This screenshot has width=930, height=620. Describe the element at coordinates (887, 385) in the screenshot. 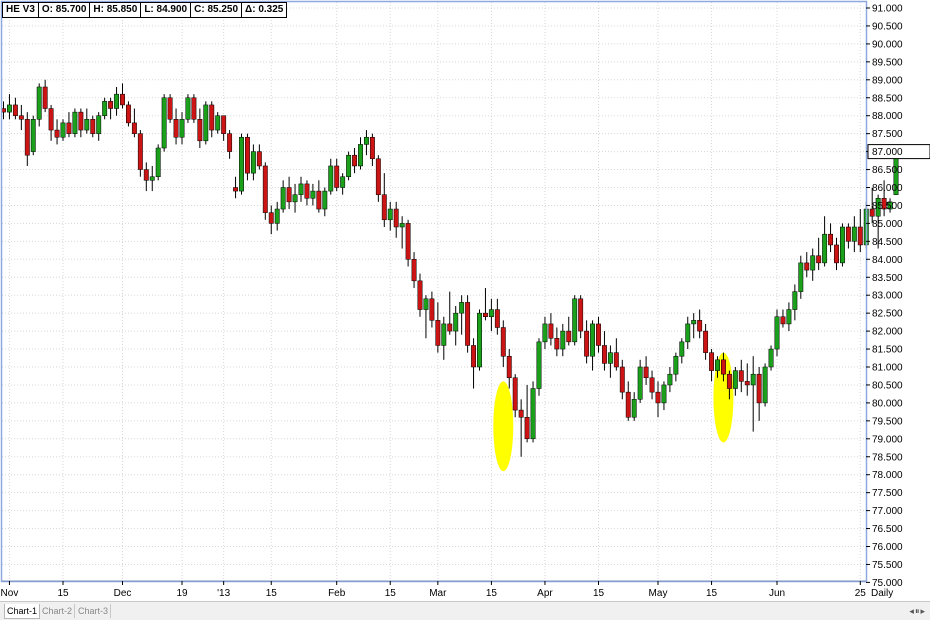

I see `y-tick-label: 80.500` at that location.